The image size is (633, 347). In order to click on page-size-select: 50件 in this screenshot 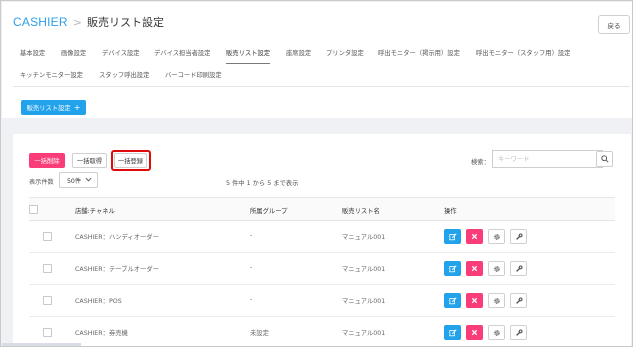, I will do `click(78, 180)`.